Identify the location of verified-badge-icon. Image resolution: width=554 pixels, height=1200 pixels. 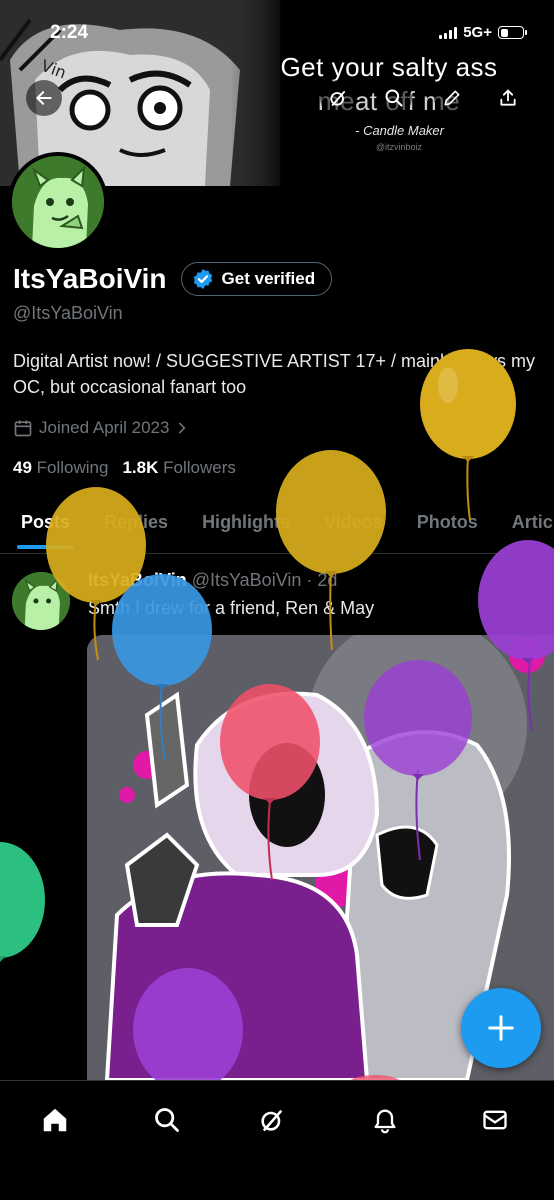
(202, 279).